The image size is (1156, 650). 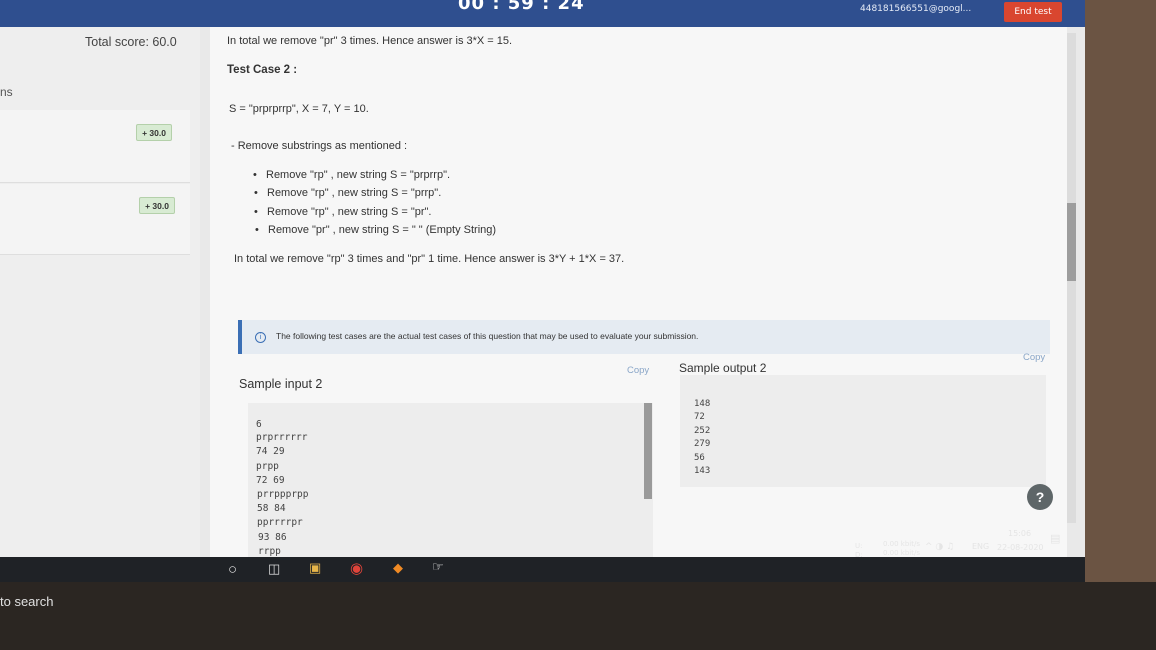 I want to click on question-card-1: + 30.0, so click(x=95, y=146).